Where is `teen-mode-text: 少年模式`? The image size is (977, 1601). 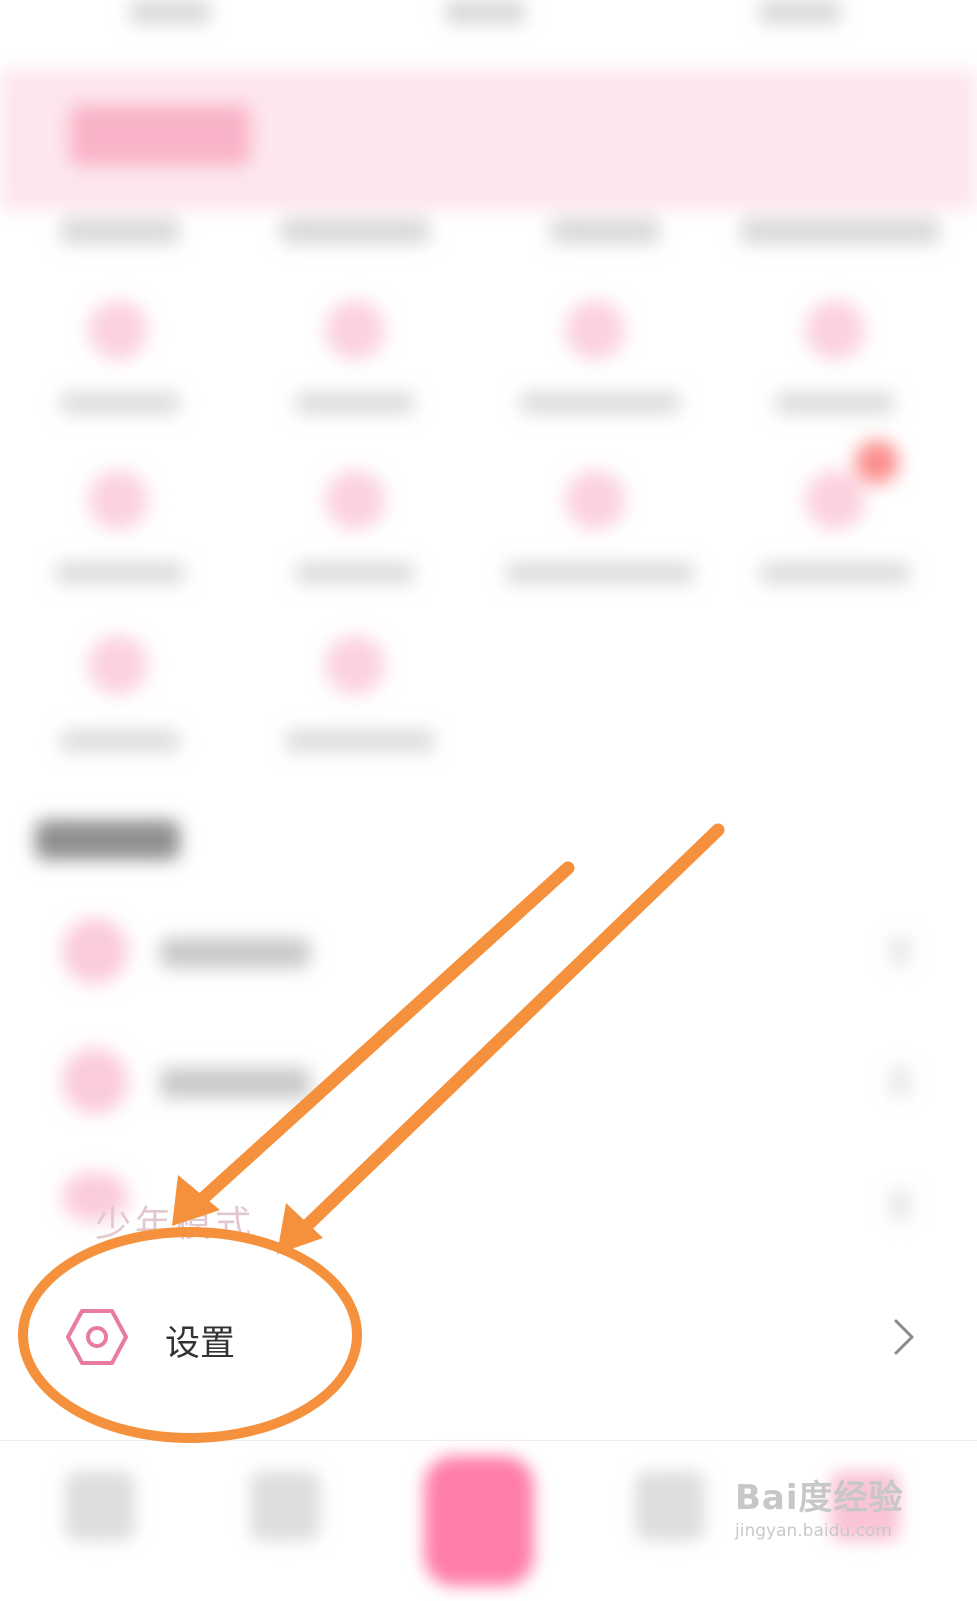
teen-mode-text: 少年模式 is located at coordinates (175, 1224).